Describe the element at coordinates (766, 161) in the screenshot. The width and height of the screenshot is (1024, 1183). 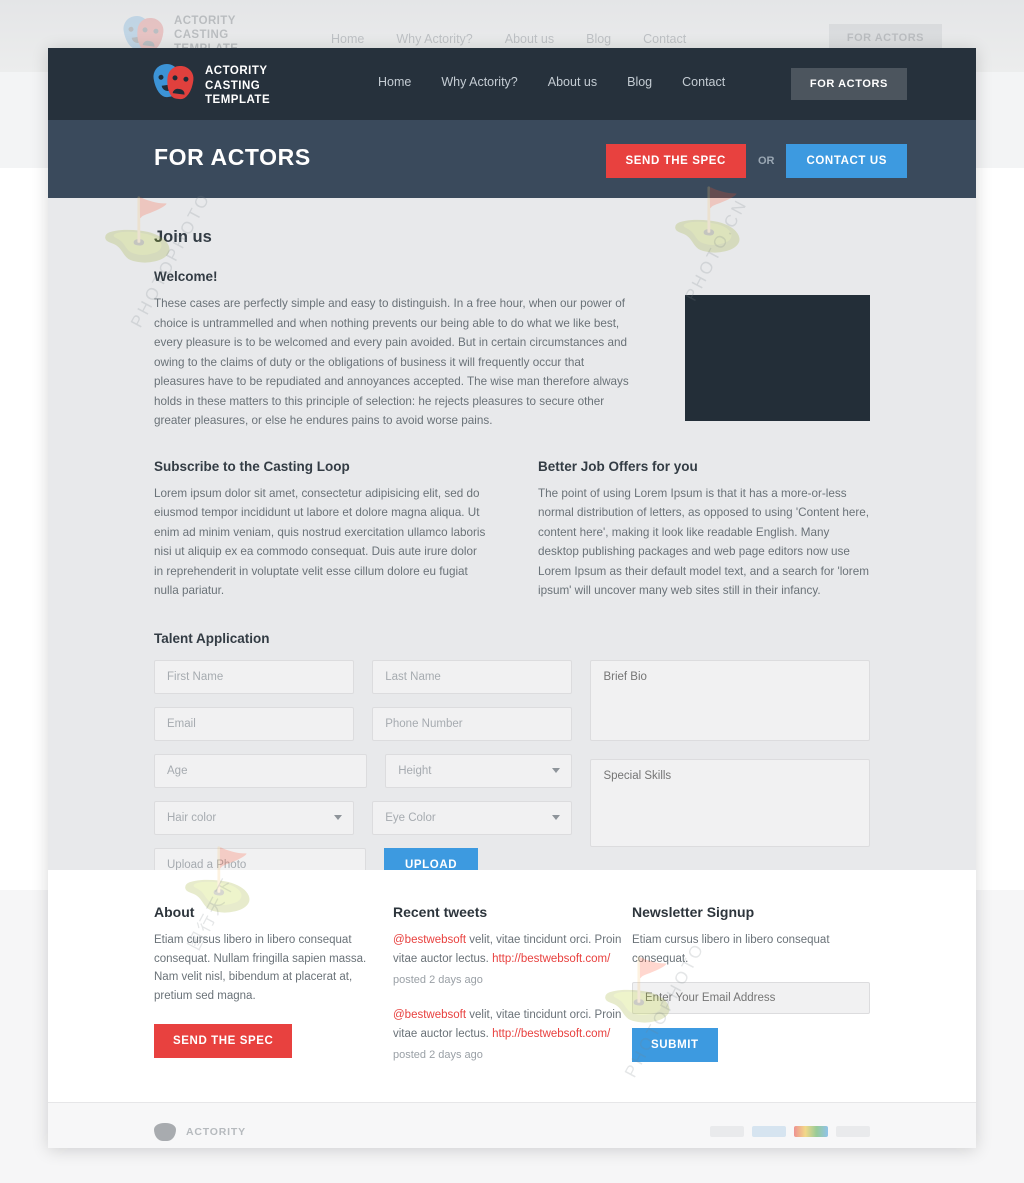
I see `or-label: OR` at that location.